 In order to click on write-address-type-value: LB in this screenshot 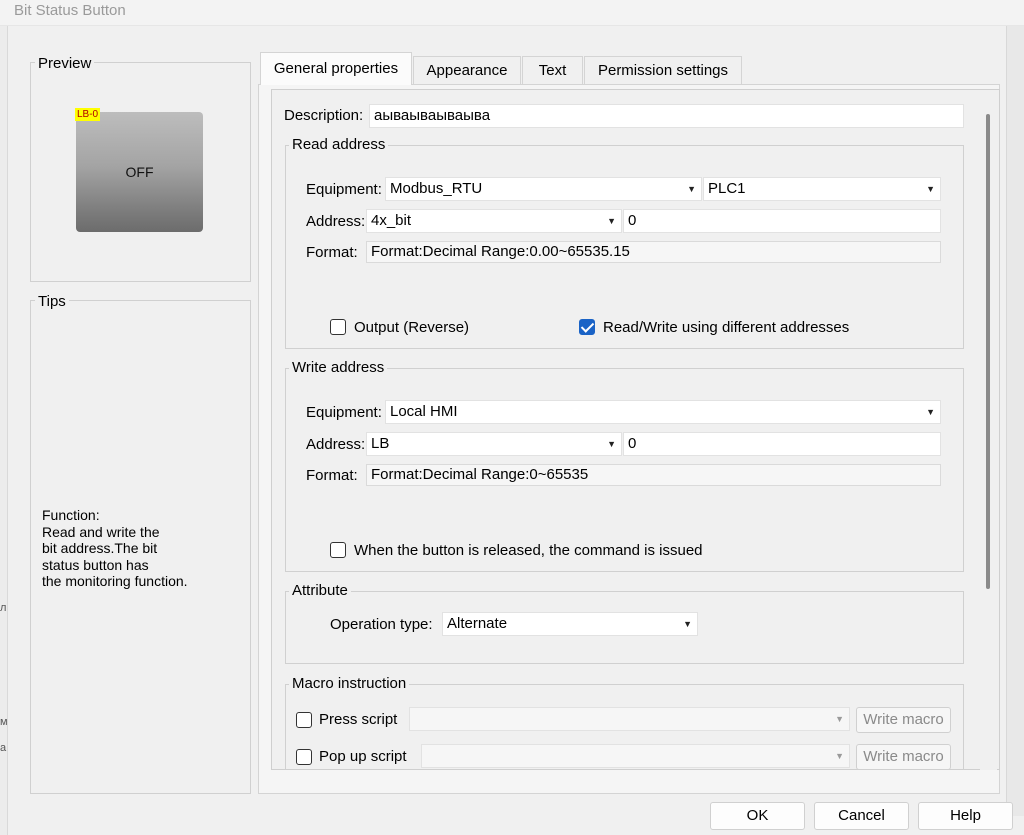, I will do `click(380, 443)`.